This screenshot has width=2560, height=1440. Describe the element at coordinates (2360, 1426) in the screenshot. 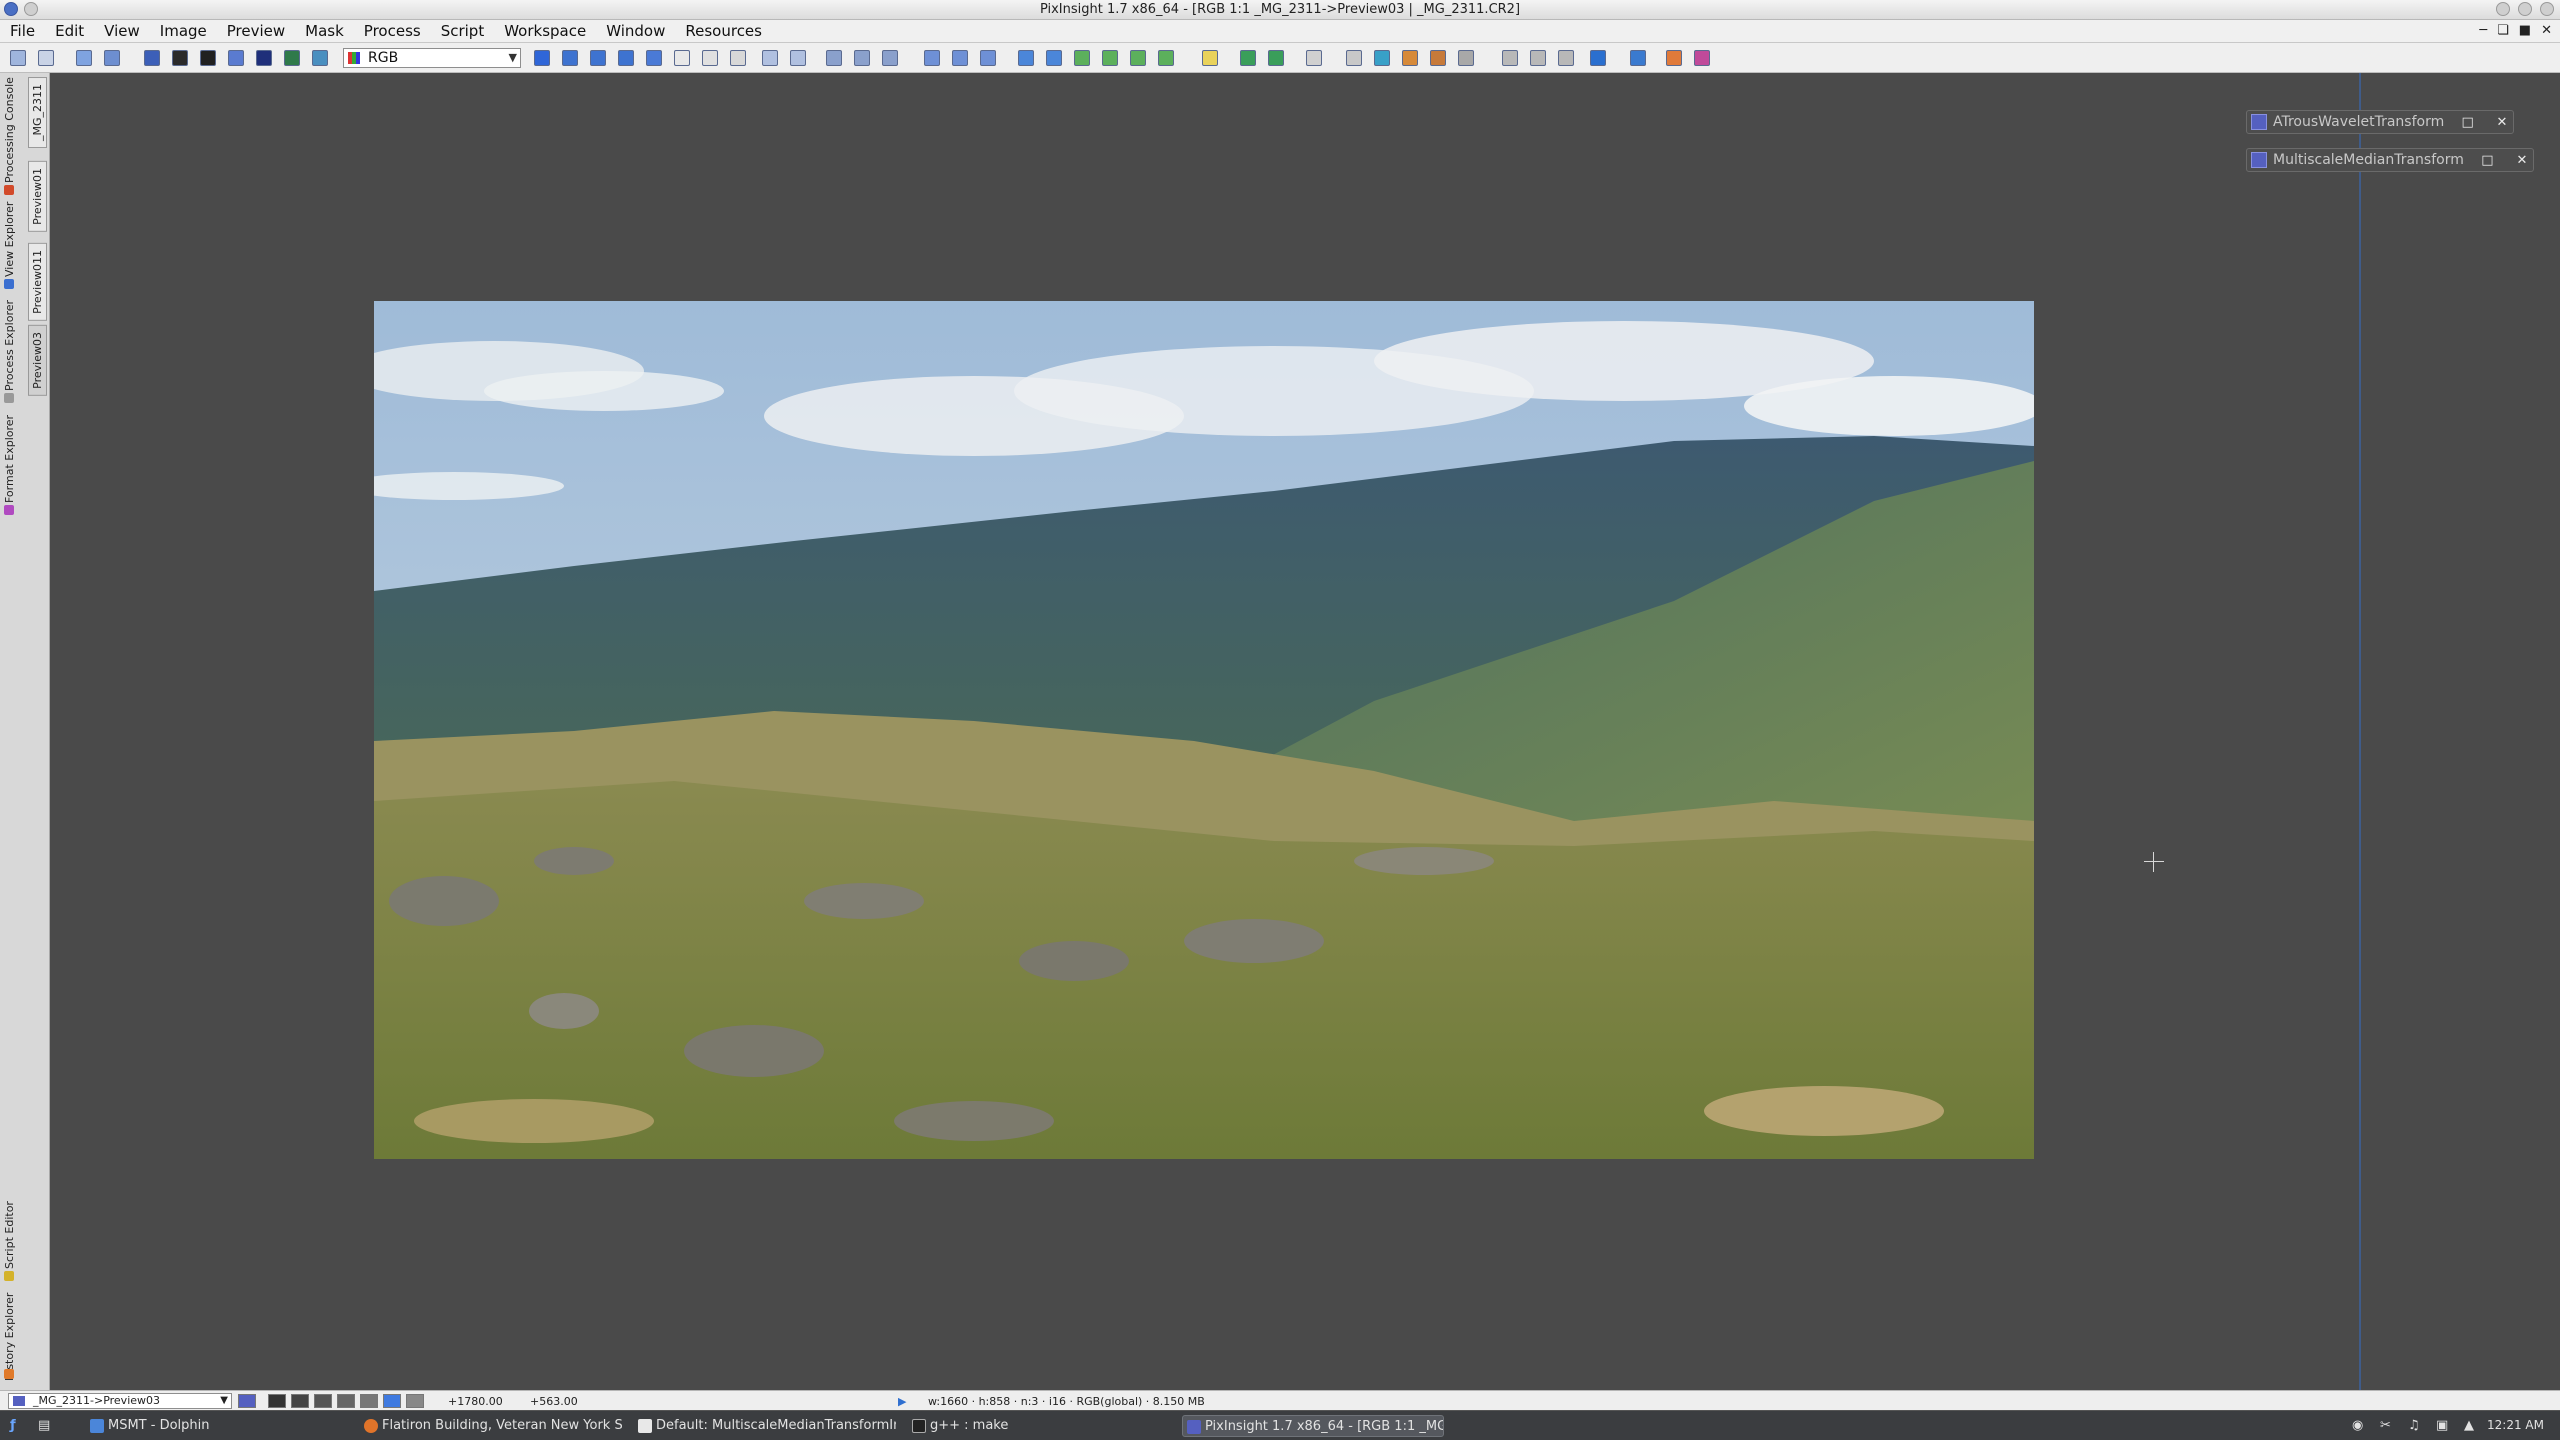

I see `network-icon: ◉` at that location.